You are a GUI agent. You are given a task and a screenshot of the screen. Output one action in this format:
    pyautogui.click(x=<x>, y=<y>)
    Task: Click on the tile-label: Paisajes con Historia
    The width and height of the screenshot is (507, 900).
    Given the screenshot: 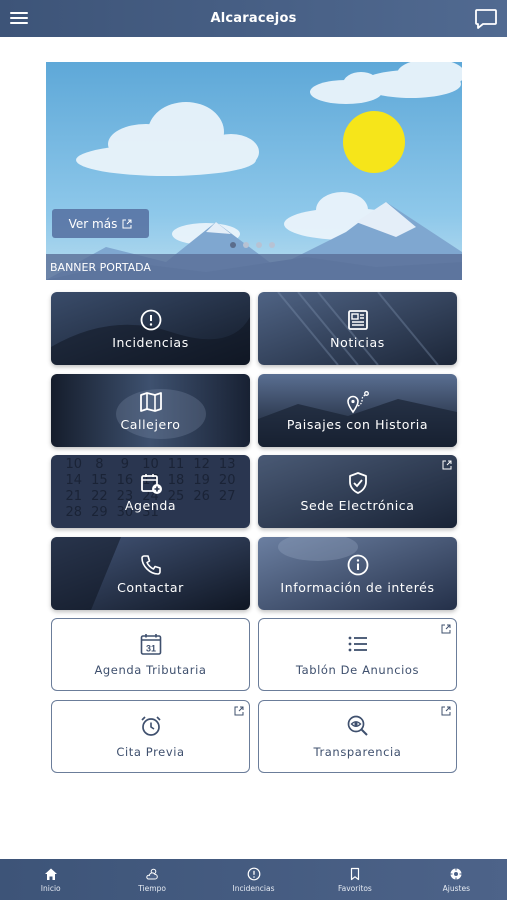 What is the action you would take?
    pyautogui.click(x=357, y=424)
    